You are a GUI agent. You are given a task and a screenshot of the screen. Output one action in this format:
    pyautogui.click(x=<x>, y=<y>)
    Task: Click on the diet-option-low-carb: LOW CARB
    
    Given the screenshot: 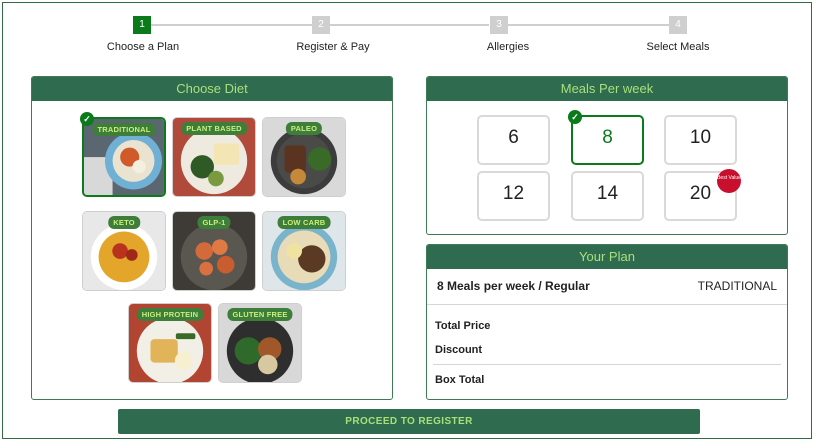 What is the action you would take?
    pyautogui.click(x=304, y=251)
    